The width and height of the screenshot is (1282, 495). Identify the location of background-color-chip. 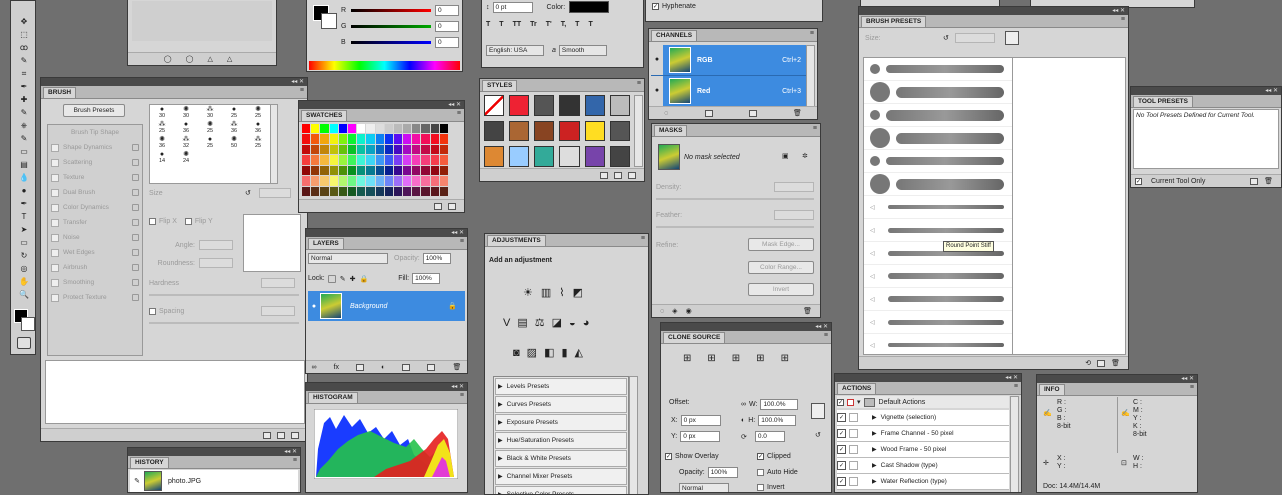
(329, 21).